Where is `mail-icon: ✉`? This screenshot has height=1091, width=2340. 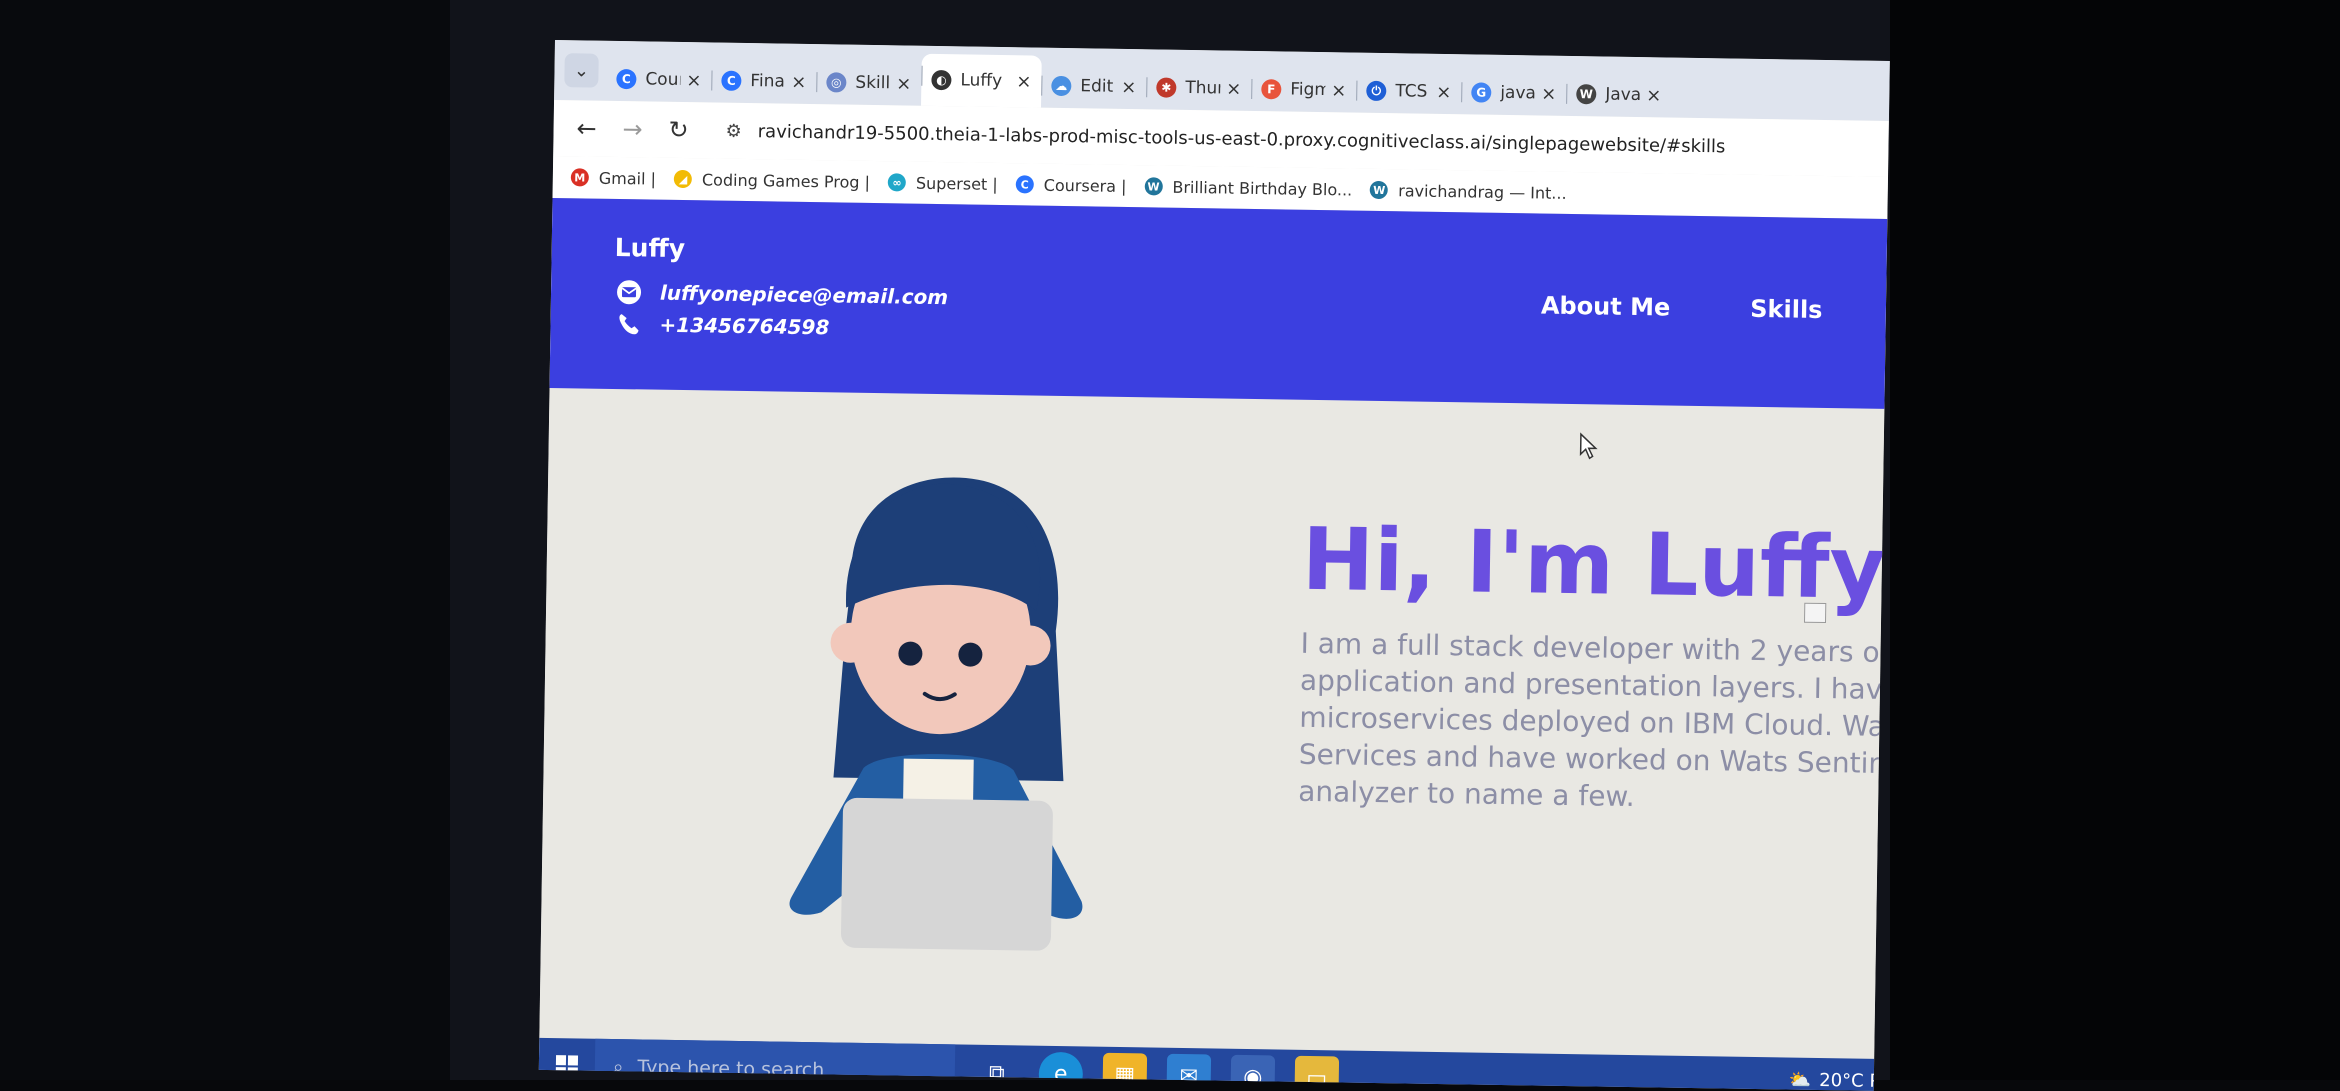 mail-icon: ✉ is located at coordinates (1189, 1072).